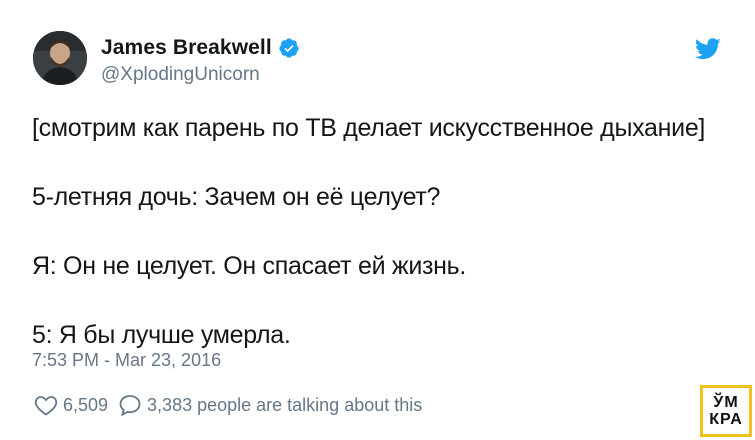  Describe the element at coordinates (186, 48) in the screenshot. I see `display-name: James Breakwell` at that location.